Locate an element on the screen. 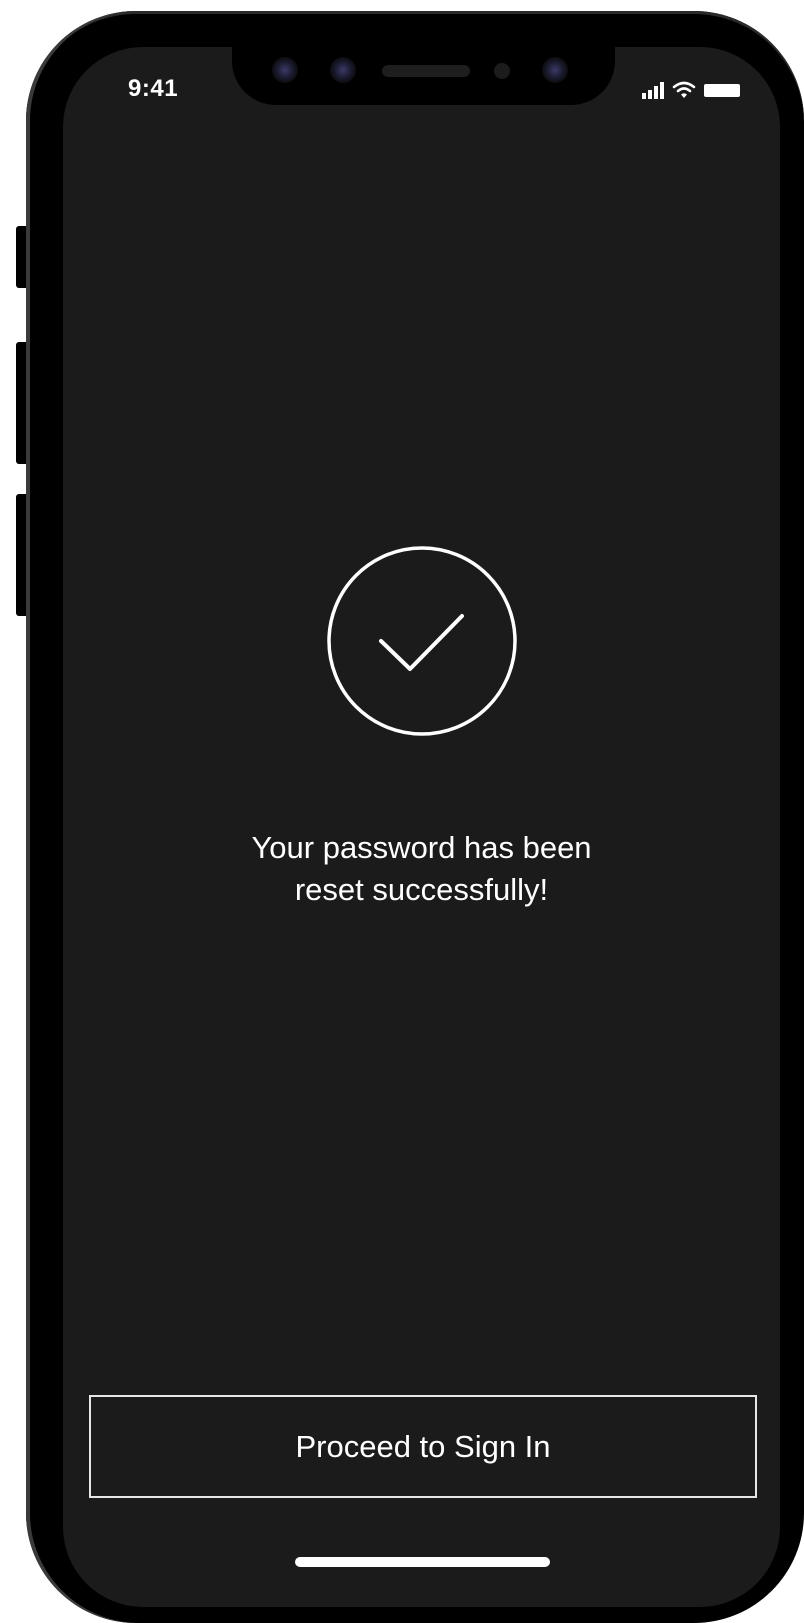  front-camera-icon is located at coordinates (285, 70).